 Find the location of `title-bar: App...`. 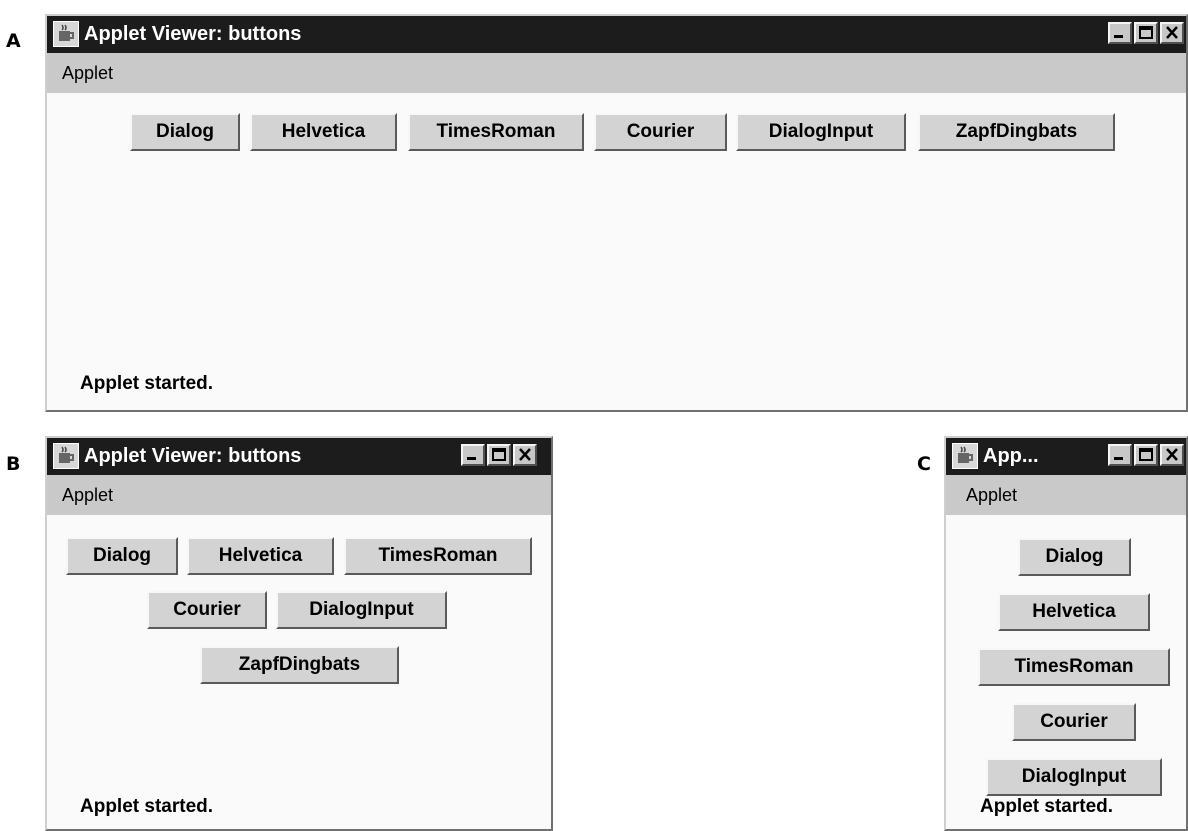

title-bar: App... is located at coordinates (1066, 456).